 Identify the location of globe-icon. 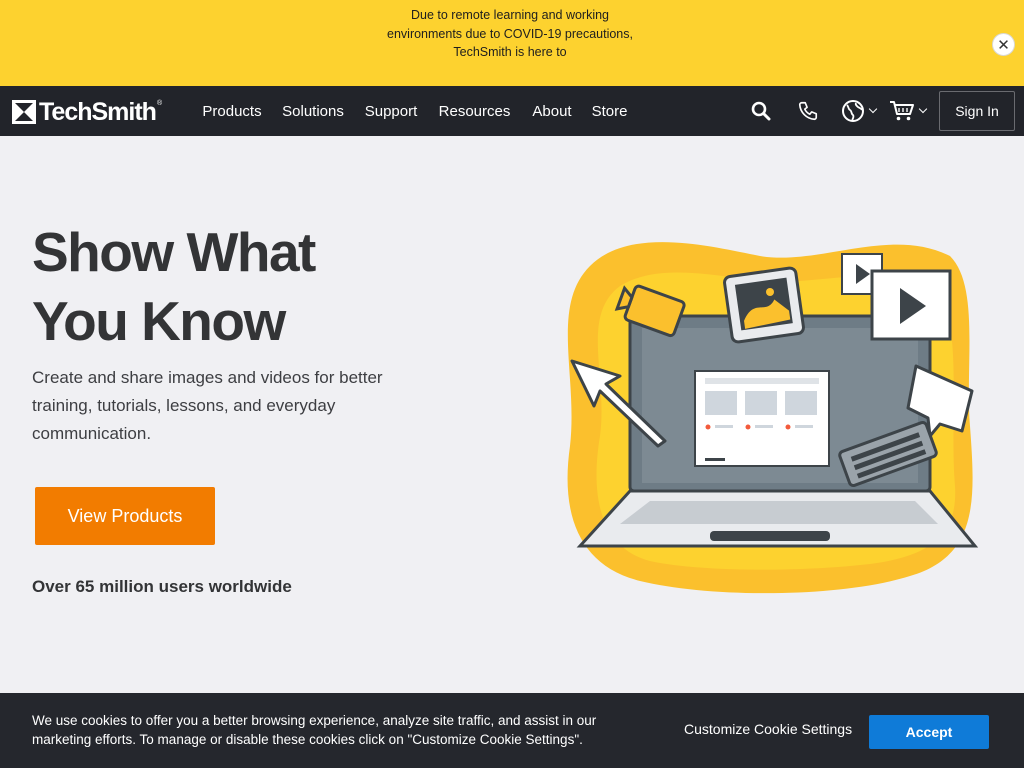
(858, 111).